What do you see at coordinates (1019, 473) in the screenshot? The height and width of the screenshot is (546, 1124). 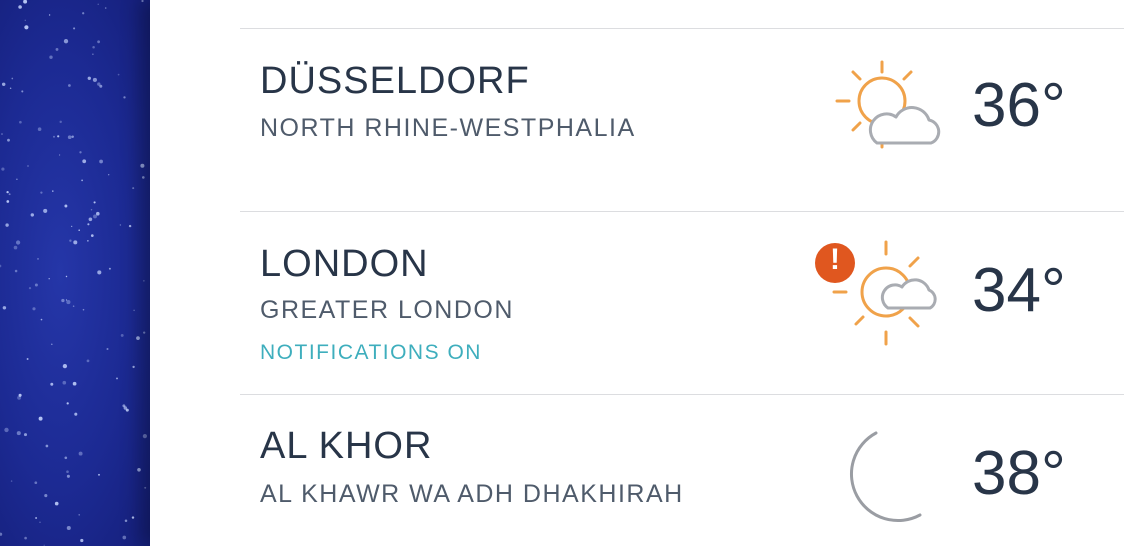 I see `temperature: 38°` at bounding box center [1019, 473].